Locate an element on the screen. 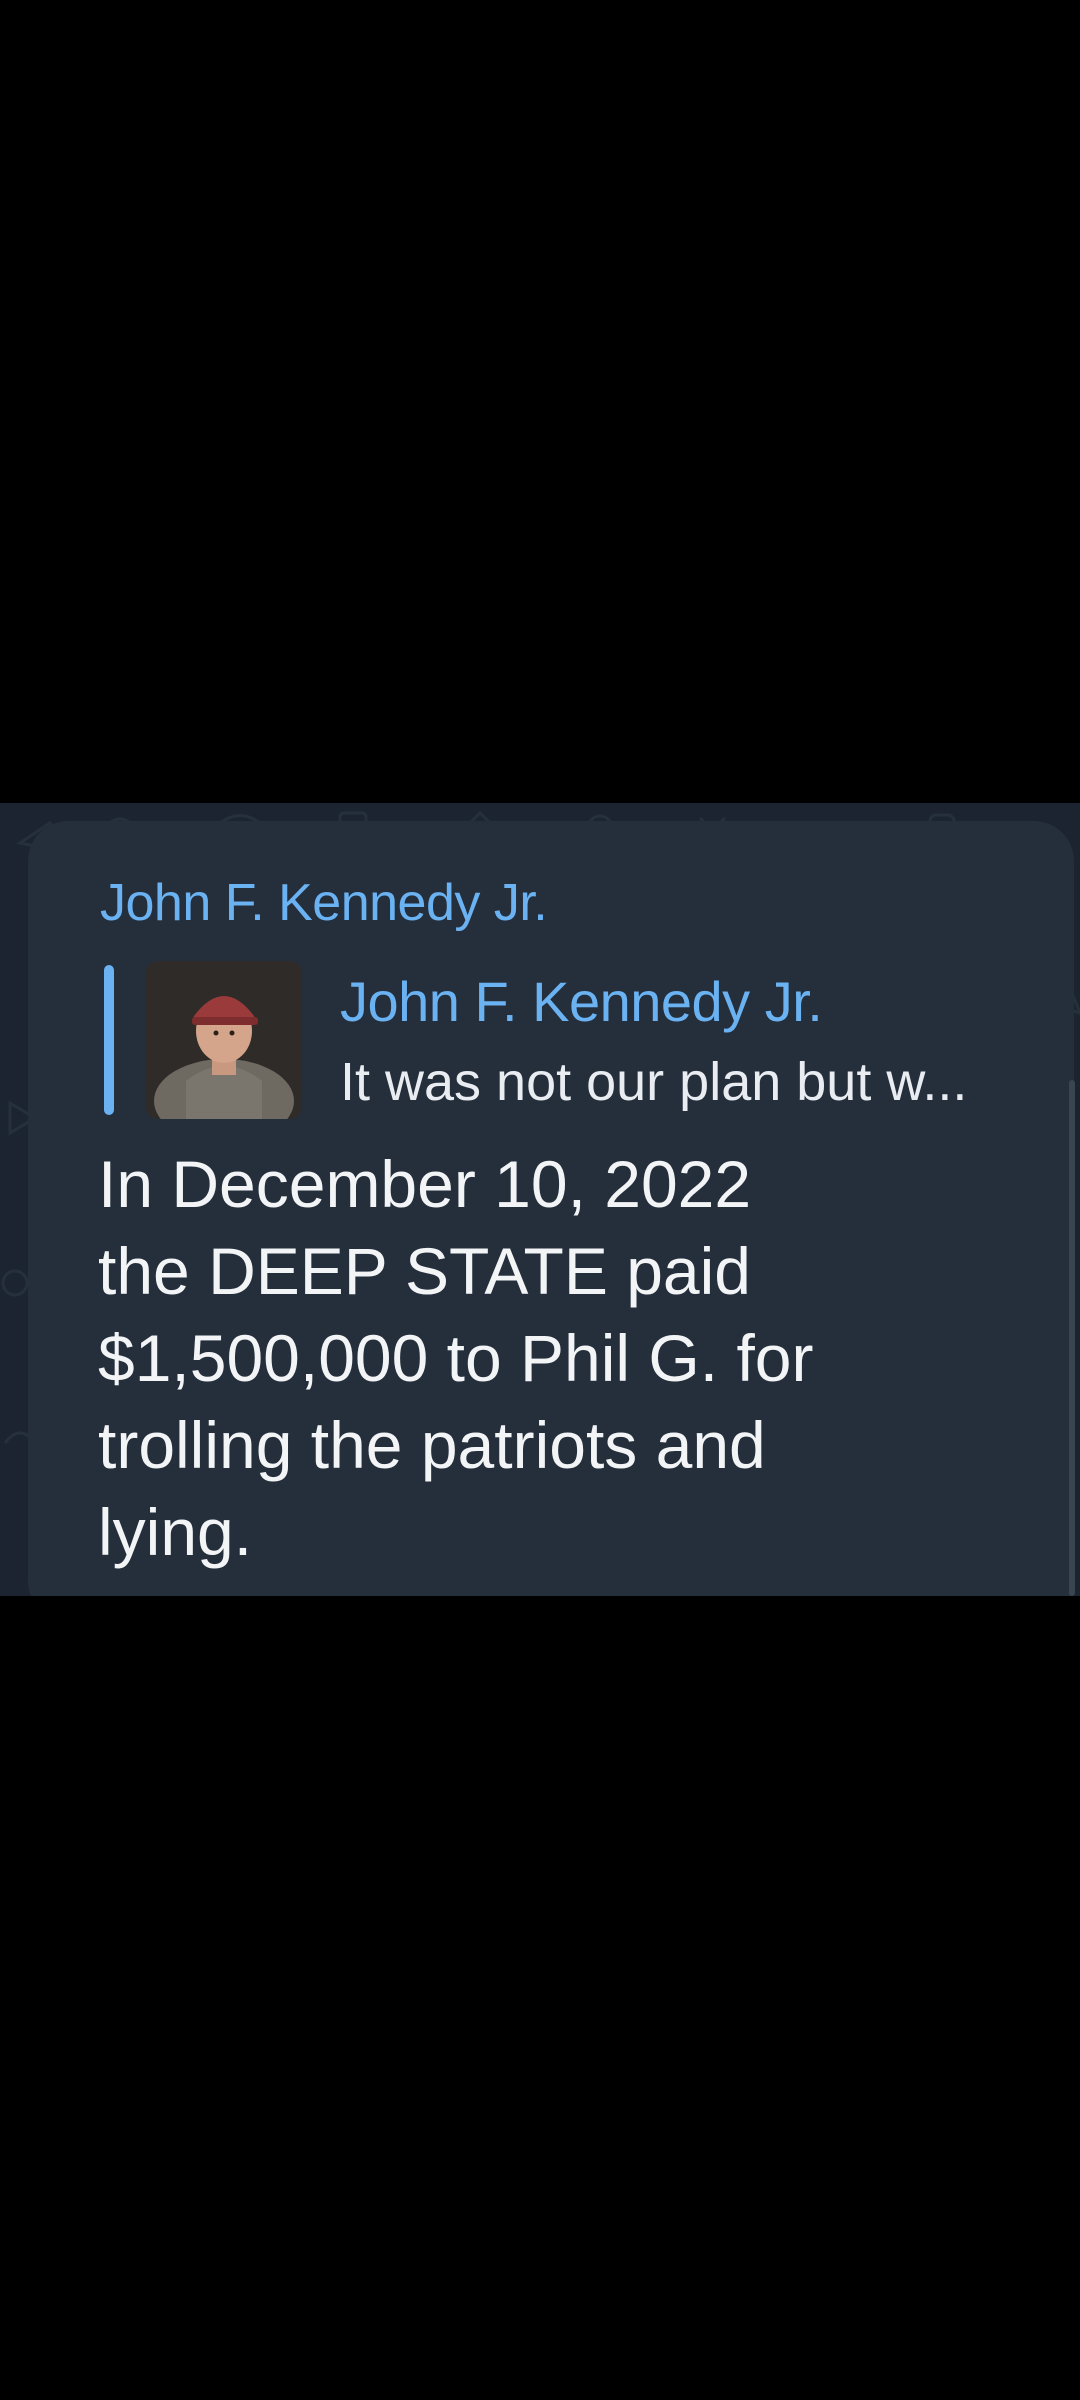  message-line: the DEEP STATE paid is located at coordinates (424, 1271).